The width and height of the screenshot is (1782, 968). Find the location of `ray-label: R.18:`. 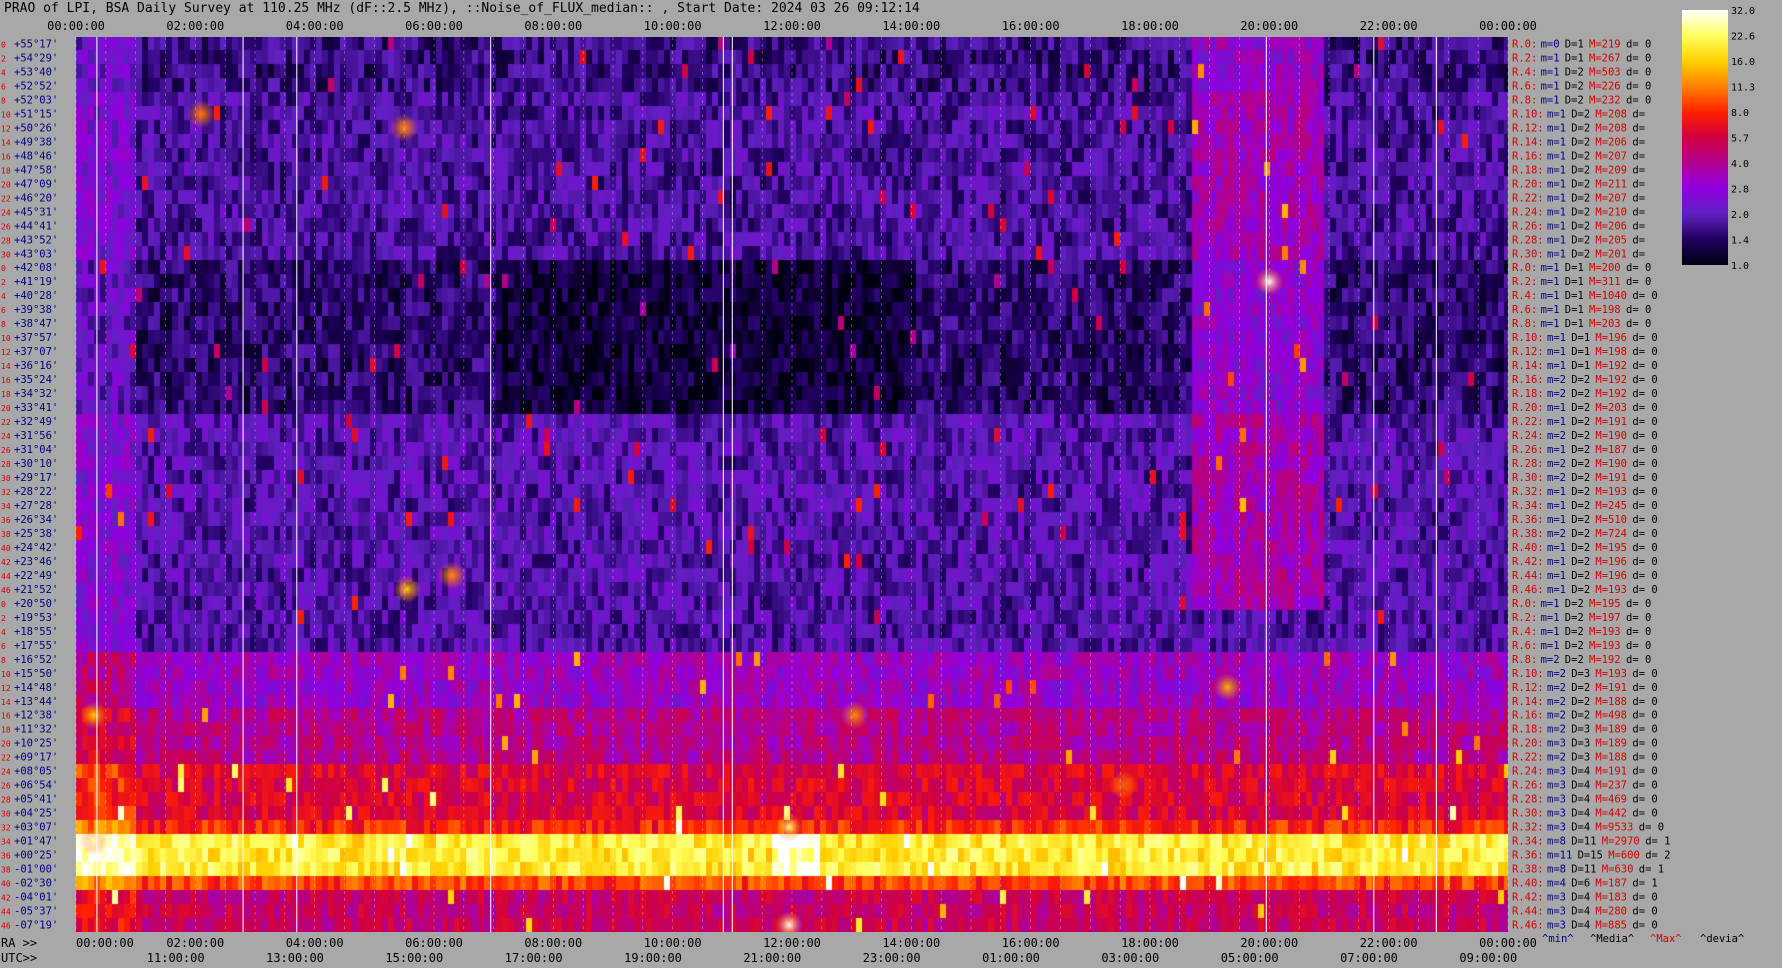

ray-label: R.18: is located at coordinates (1528, 730).